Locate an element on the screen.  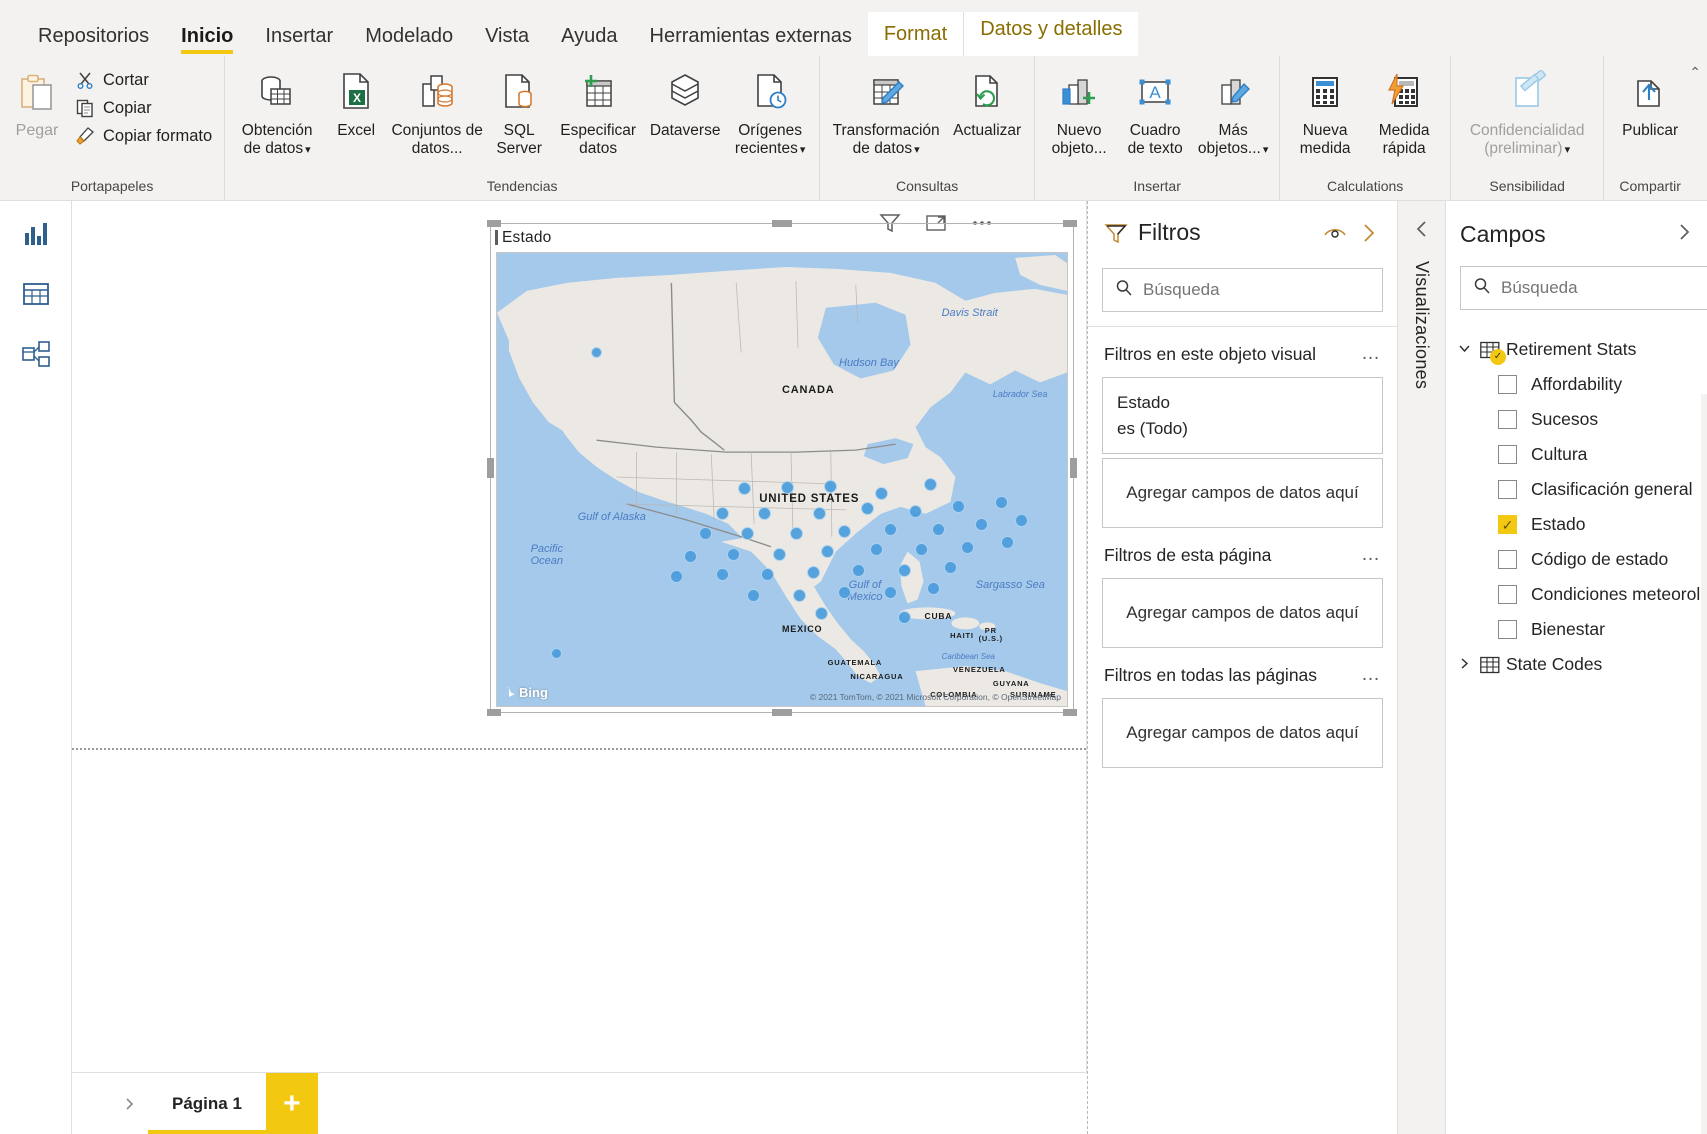
resize-handle-t is located at coordinates (782, 223).